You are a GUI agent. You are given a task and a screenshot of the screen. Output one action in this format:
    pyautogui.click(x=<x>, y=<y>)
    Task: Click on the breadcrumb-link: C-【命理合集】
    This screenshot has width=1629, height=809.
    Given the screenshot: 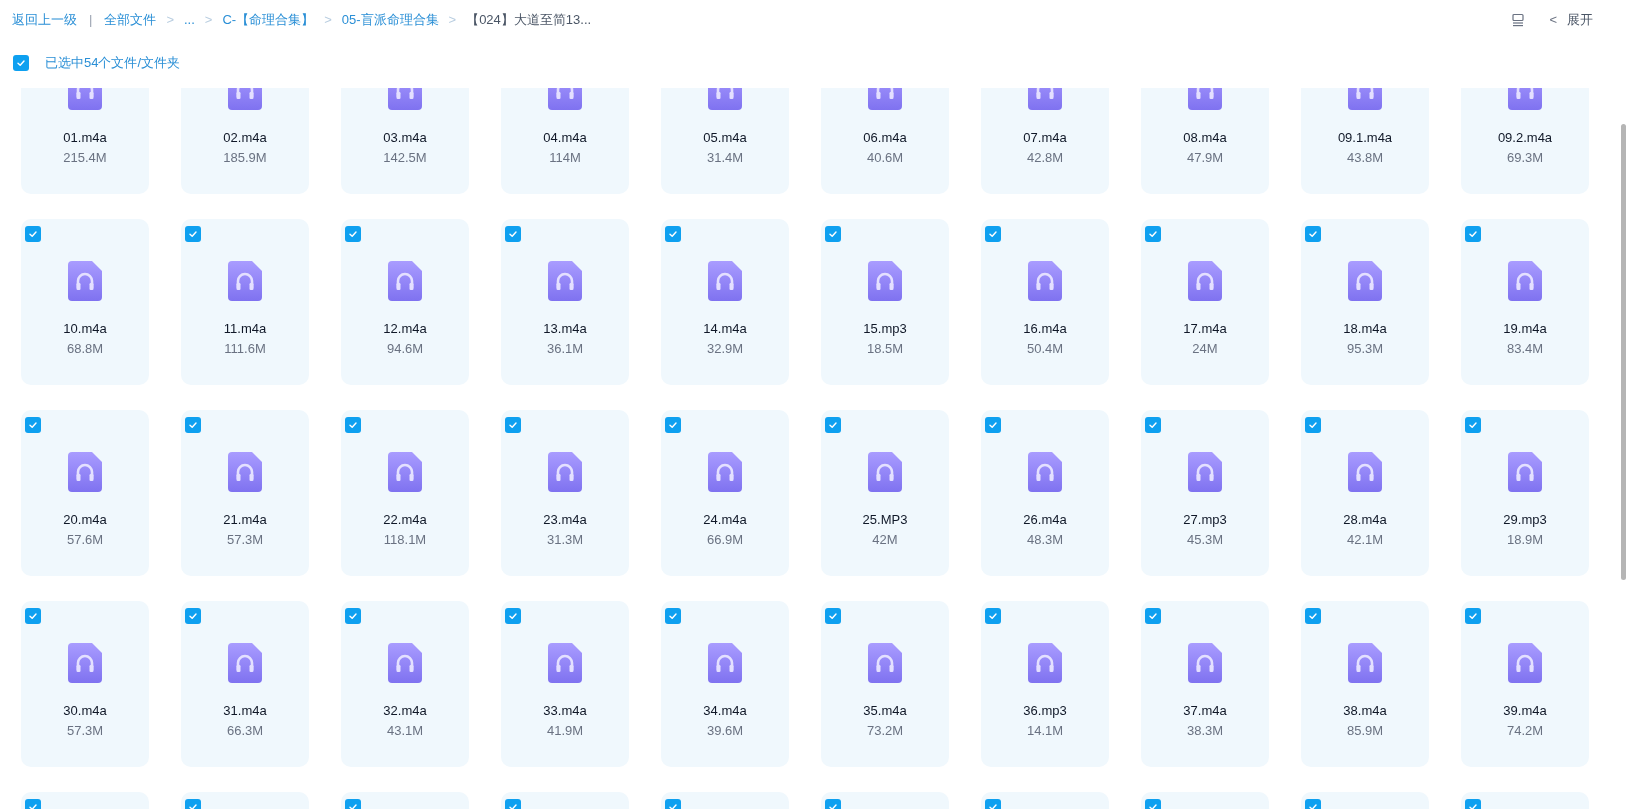 What is the action you would take?
    pyautogui.click(x=268, y=20)
    